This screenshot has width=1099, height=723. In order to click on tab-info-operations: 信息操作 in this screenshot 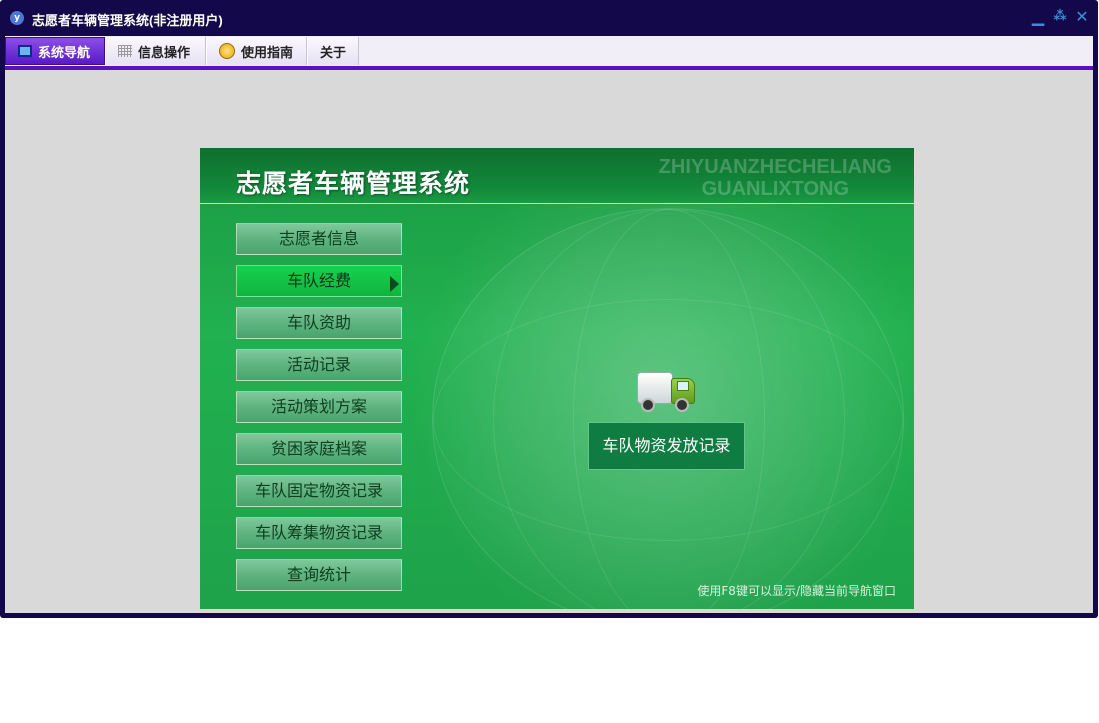, I will do `click(155, 51)`.